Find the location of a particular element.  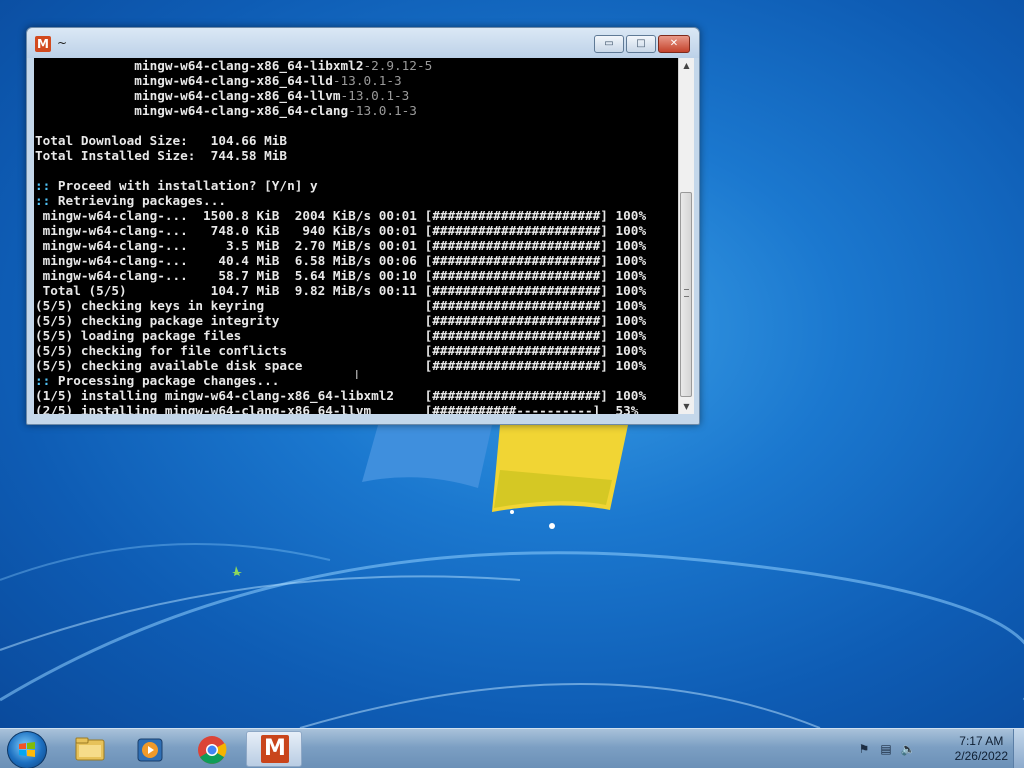

explorer-taskbar-button is located at coordinates (90, 749).